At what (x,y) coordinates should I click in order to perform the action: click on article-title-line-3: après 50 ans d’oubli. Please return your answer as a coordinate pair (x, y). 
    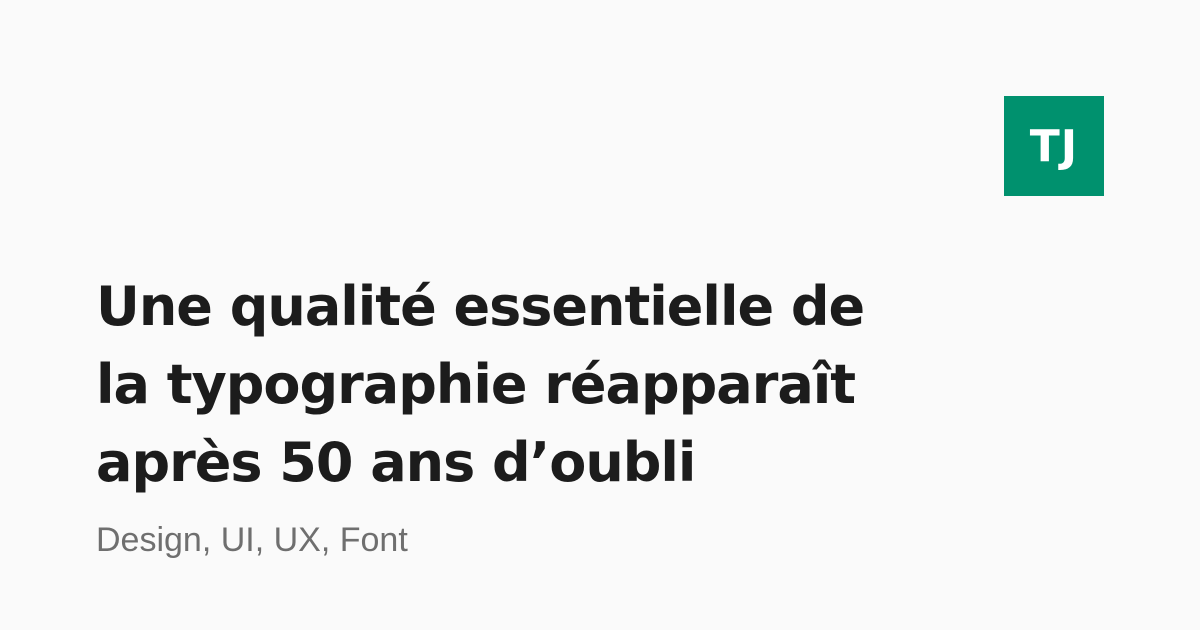
    Looking at the image, I should click on (396, 462).